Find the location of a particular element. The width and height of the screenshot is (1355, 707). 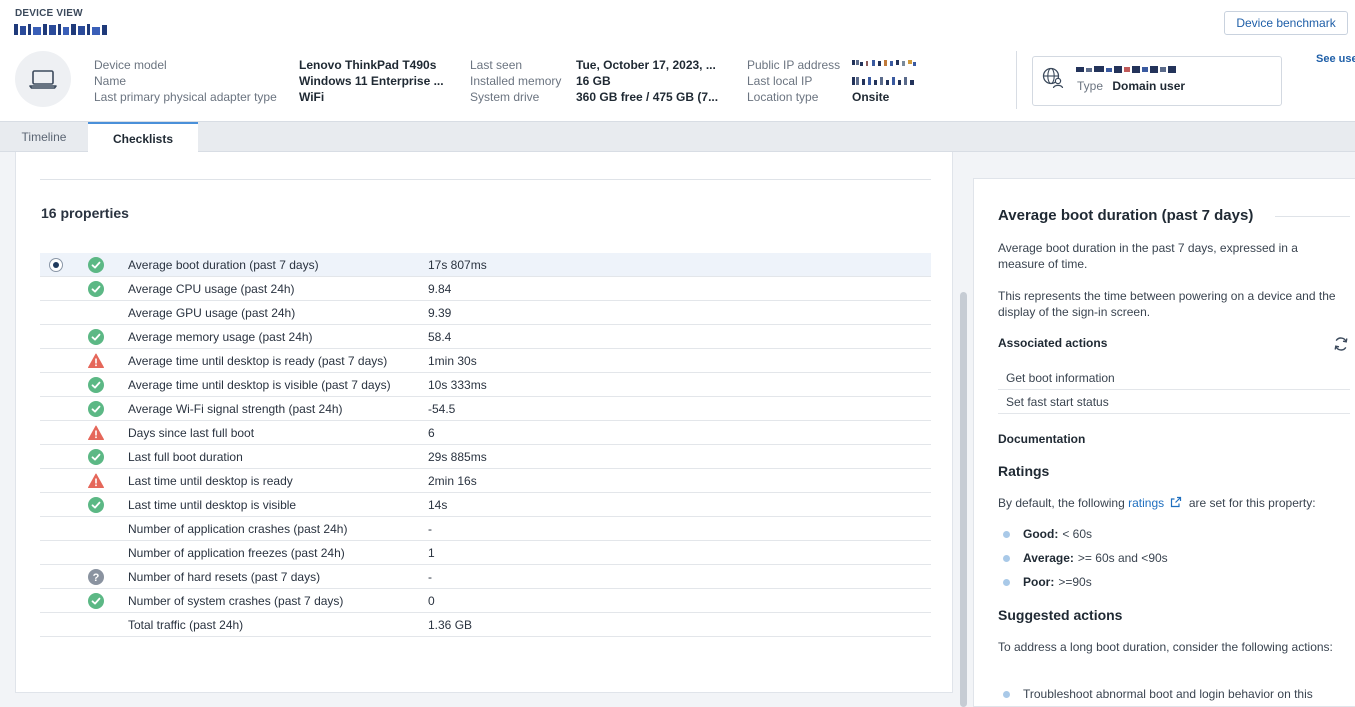

property-name: Number of system crashes (past 7 days) is located at coordinates (236, 601).